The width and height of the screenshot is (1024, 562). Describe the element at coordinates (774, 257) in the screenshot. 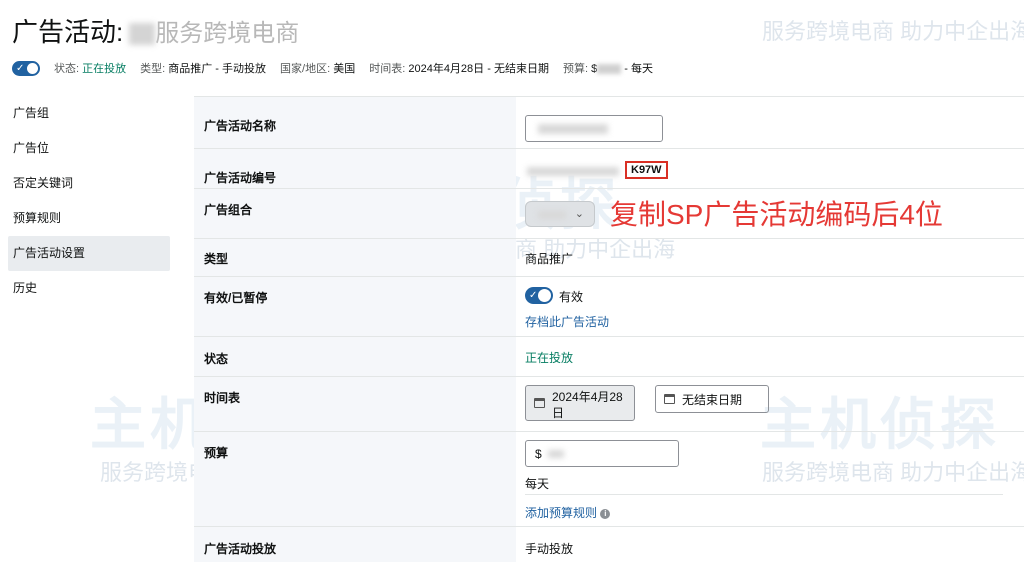

I see `type-value-wrap: 商品推广` at that location.